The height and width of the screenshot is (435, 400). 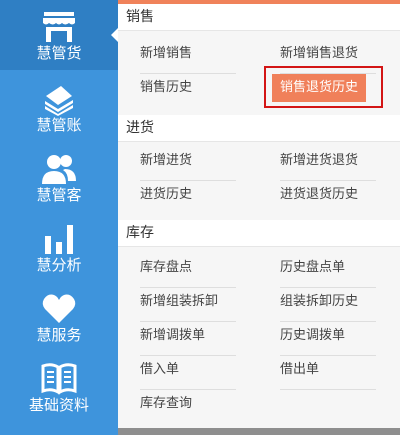 What do you see at coordinates (259, 17) in the screenshot?
I see `section-header-sales: 销售` at bounding box center [259, 17].